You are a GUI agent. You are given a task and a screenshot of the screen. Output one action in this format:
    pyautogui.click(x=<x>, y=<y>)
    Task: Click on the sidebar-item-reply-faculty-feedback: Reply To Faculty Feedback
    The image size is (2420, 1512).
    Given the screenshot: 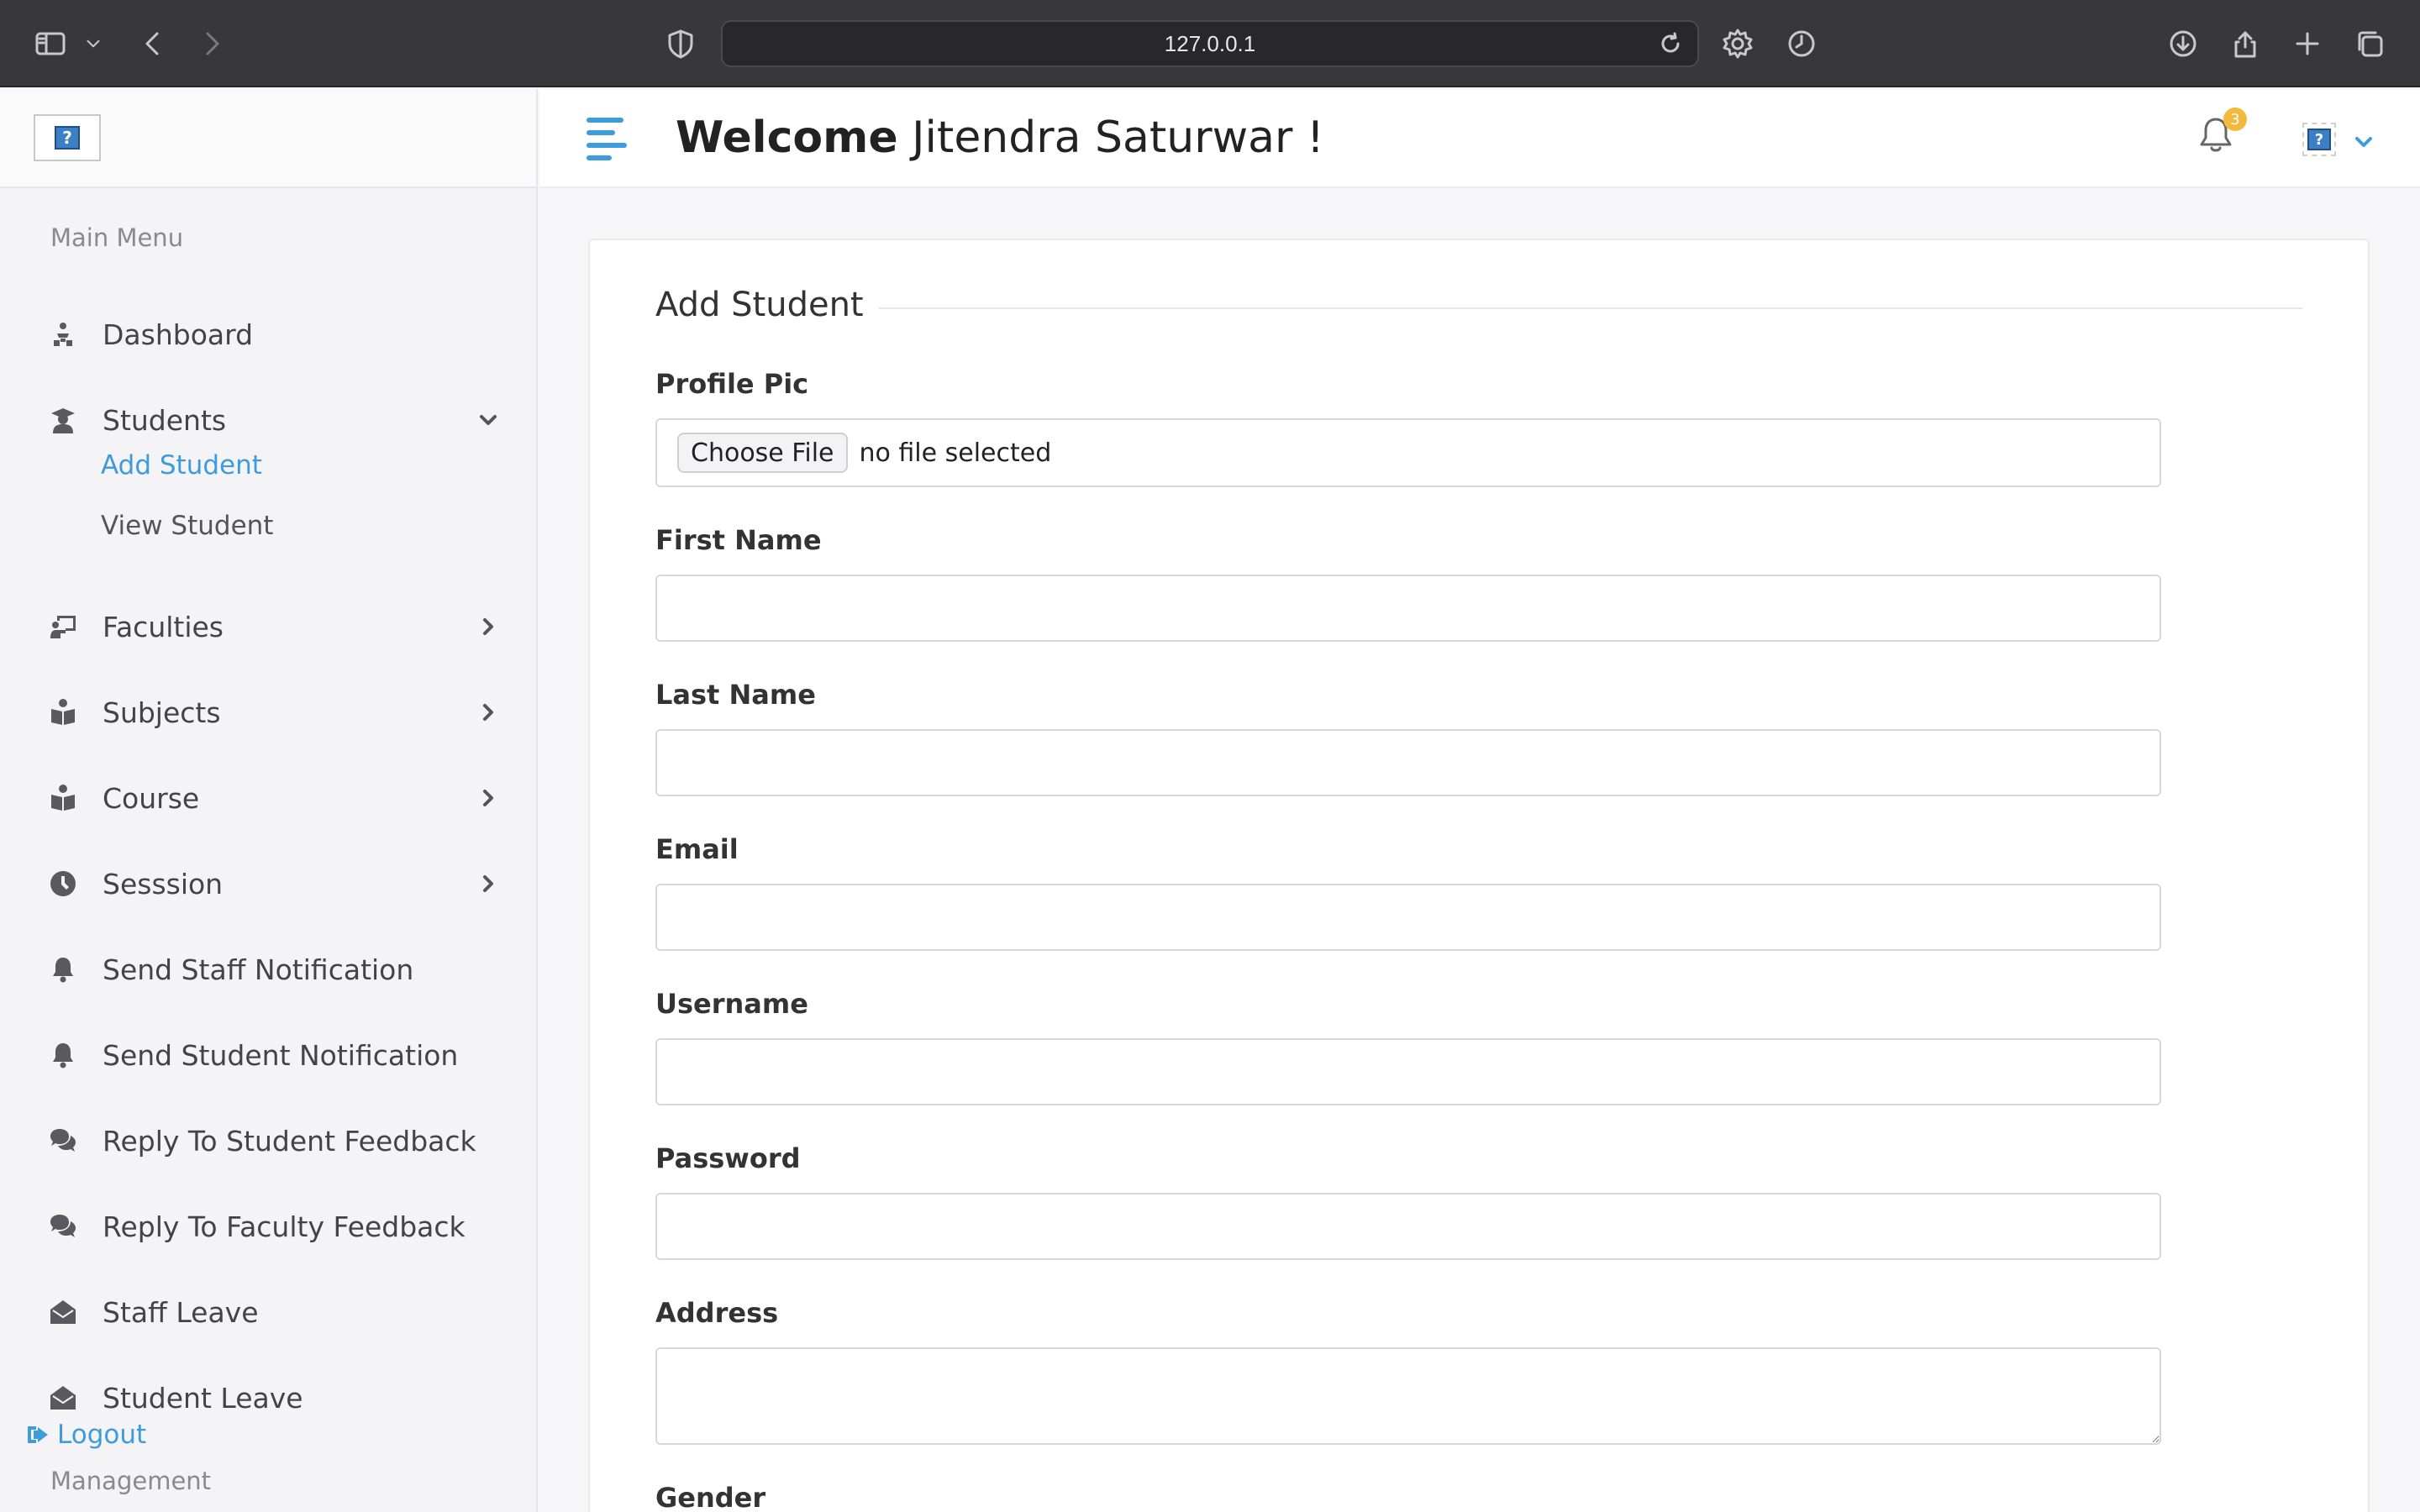 What is the action you would take?
    pyautogui.click(x=274, y=1226)
    